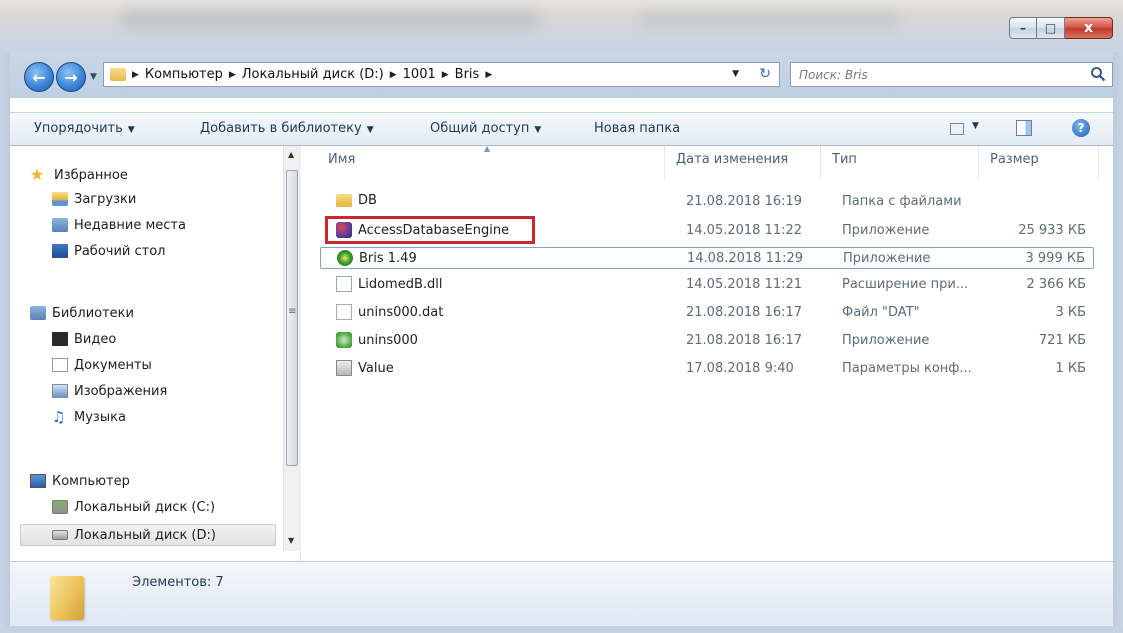 Image resolution: width=1123 pixels, height=633 pixels. What do you see at coordinates (93, 77) in the screenshot?
I see `recent-pages-dropdown-icon: ▼` at bounding box center [93, 77].